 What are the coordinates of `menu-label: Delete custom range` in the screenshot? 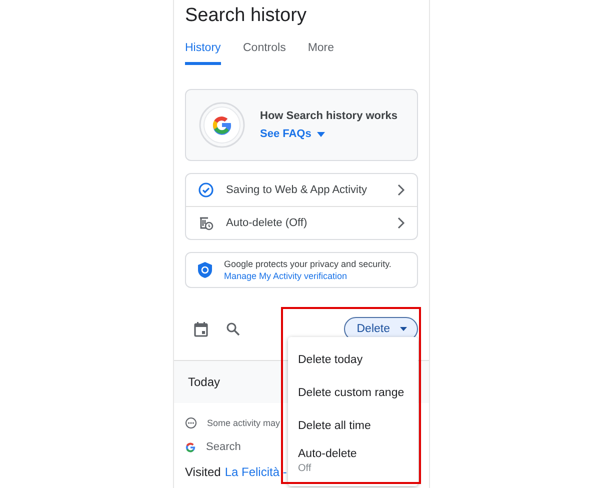 It's located at (352, 392).